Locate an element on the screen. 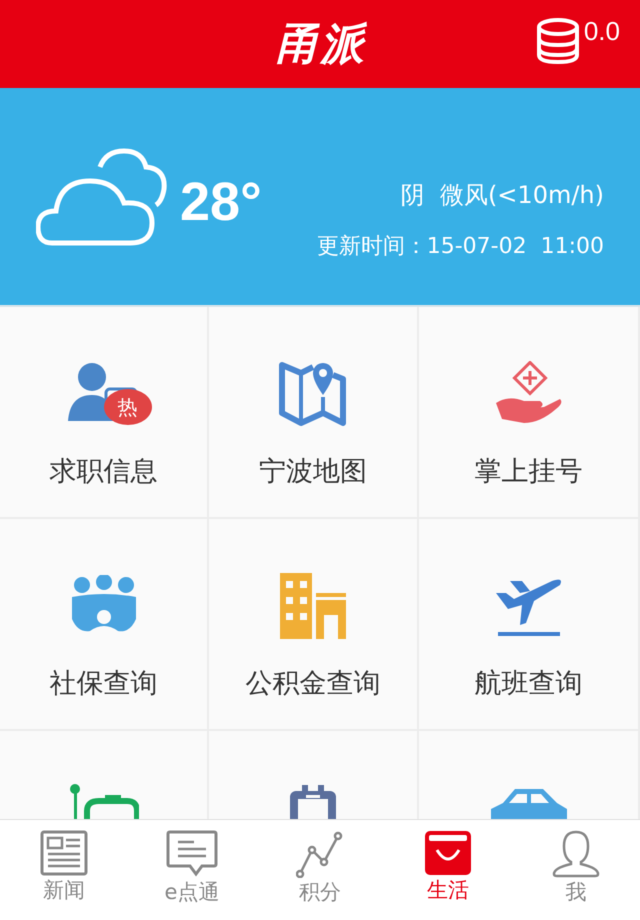 The image size is (640, 920). service-tile: 公积金查询 is located at coordinates (314, 625).